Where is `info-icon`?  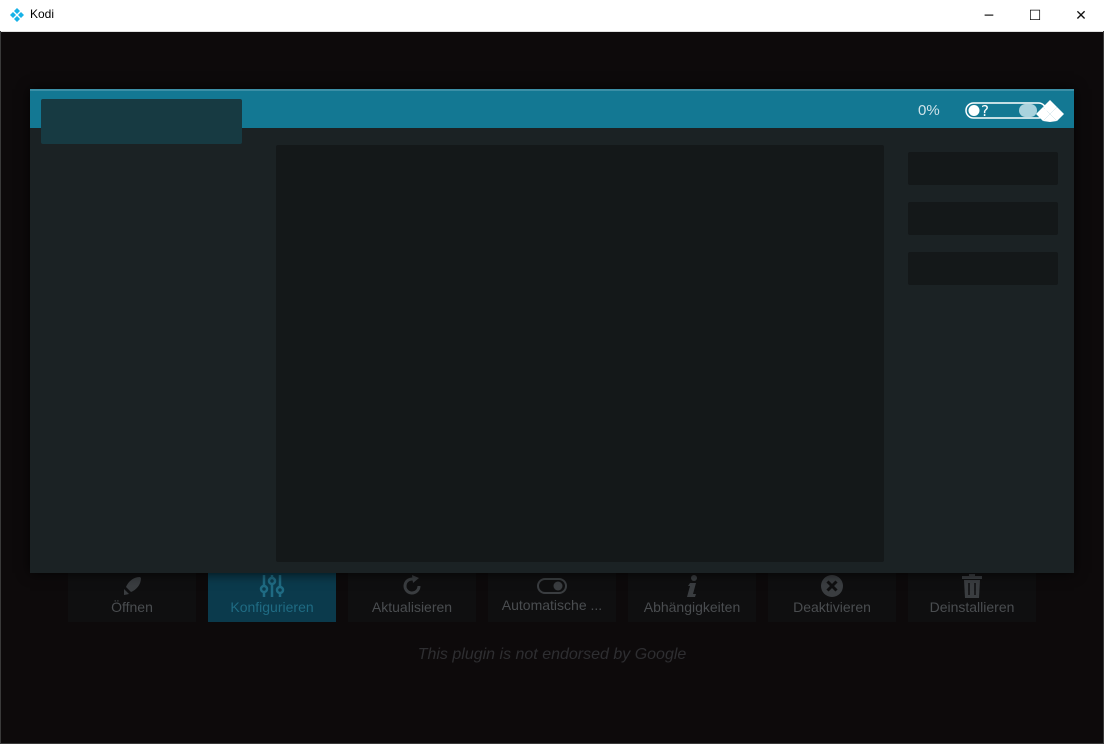 info-icon is located at coordinates (692, 586).